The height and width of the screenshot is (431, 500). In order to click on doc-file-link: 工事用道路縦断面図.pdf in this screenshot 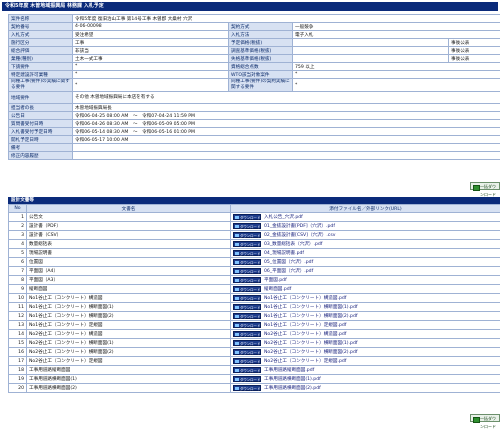, I will do `click(289, 370)`.